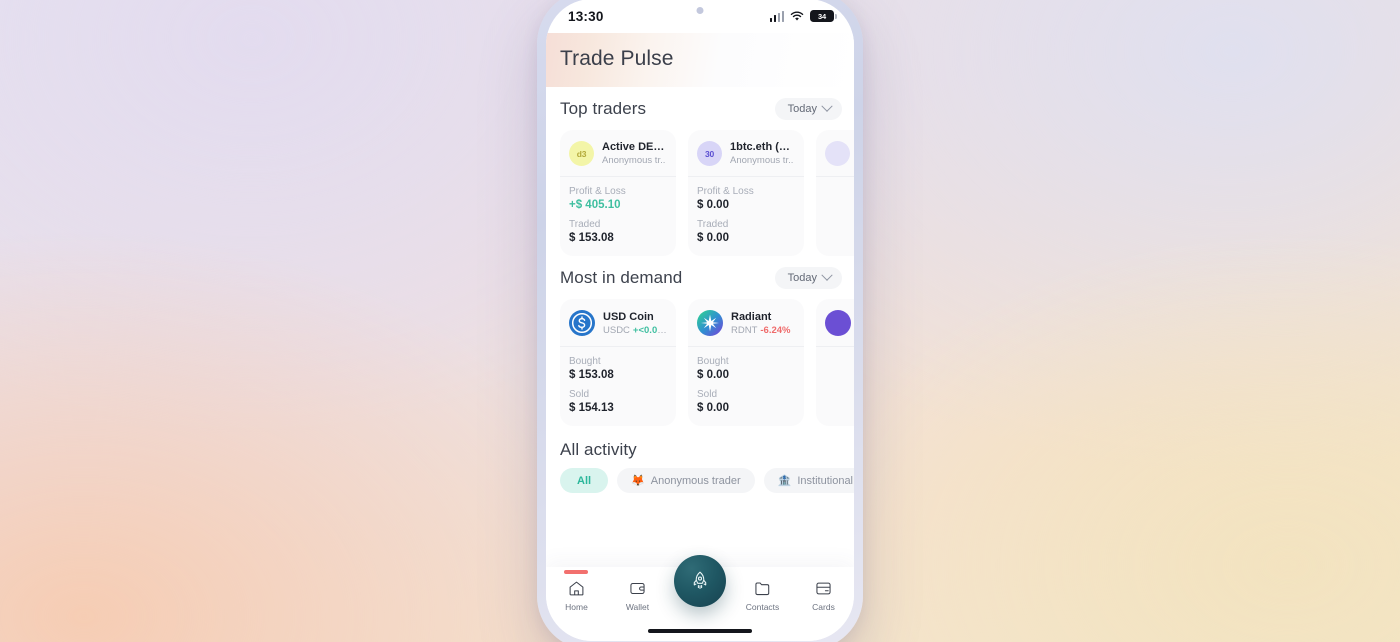 The width and height of the screenshot is (1400, 642). I want to click on stat-label: Bought, so click(585, 361).